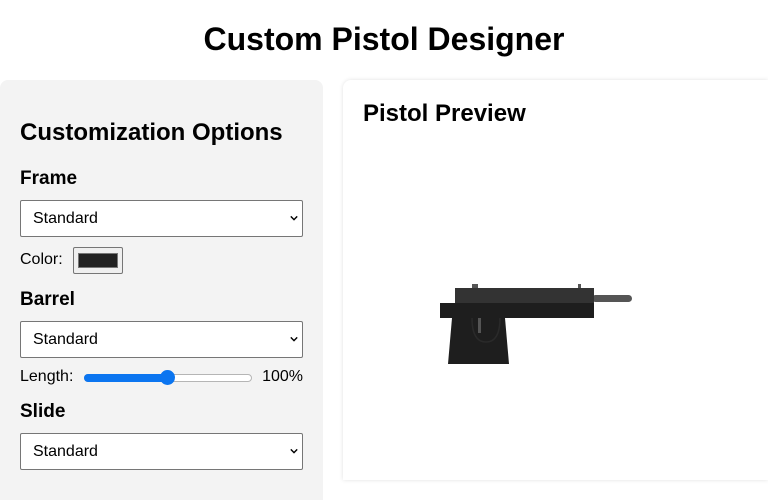  I want to click on pistol-illustration, so click(536, 324).